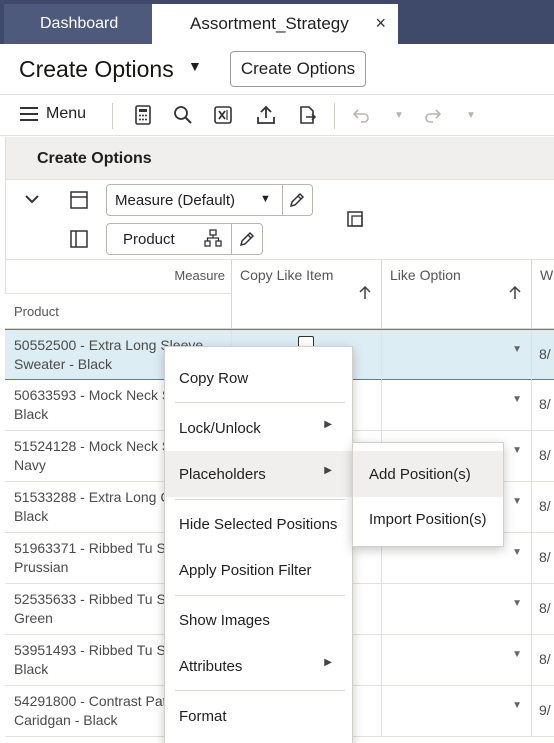 The image size is (554, 743). What do you see at coordinates (79, 200) in the screenshot?
I see `row-layout-icon` at bounding box center [79, 200].